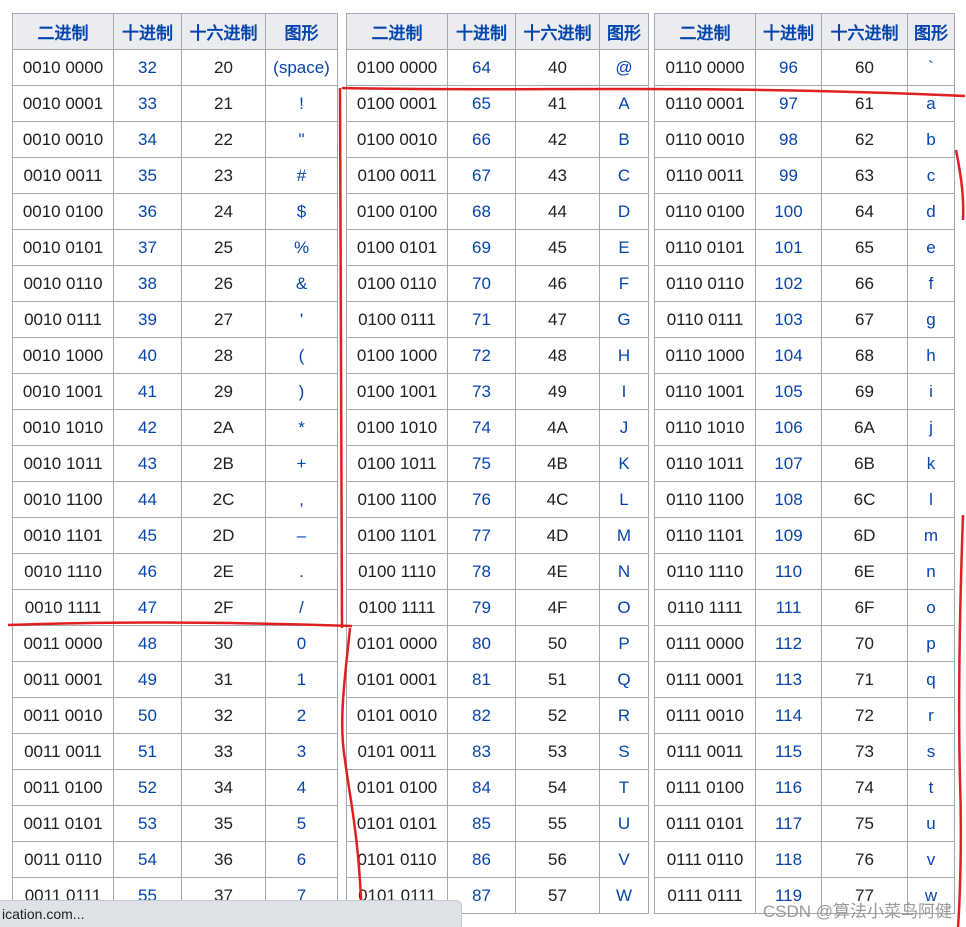  What do you see at coordinates (301, 715) in the screenshot?
I see `cell-glyph: 2` at bounding box center [301, 715].